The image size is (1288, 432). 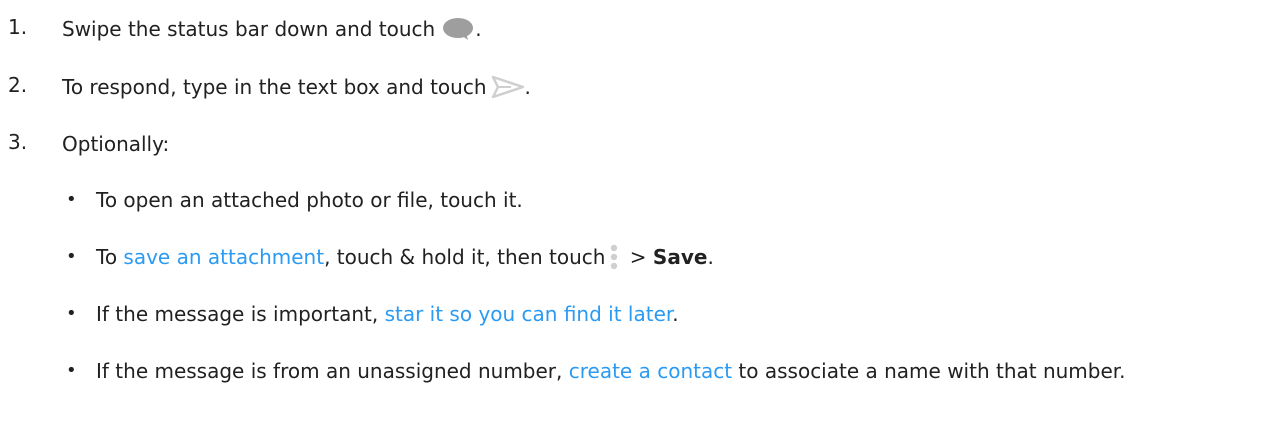 I want to click on save-label: Save, so click(x=680, y=257).